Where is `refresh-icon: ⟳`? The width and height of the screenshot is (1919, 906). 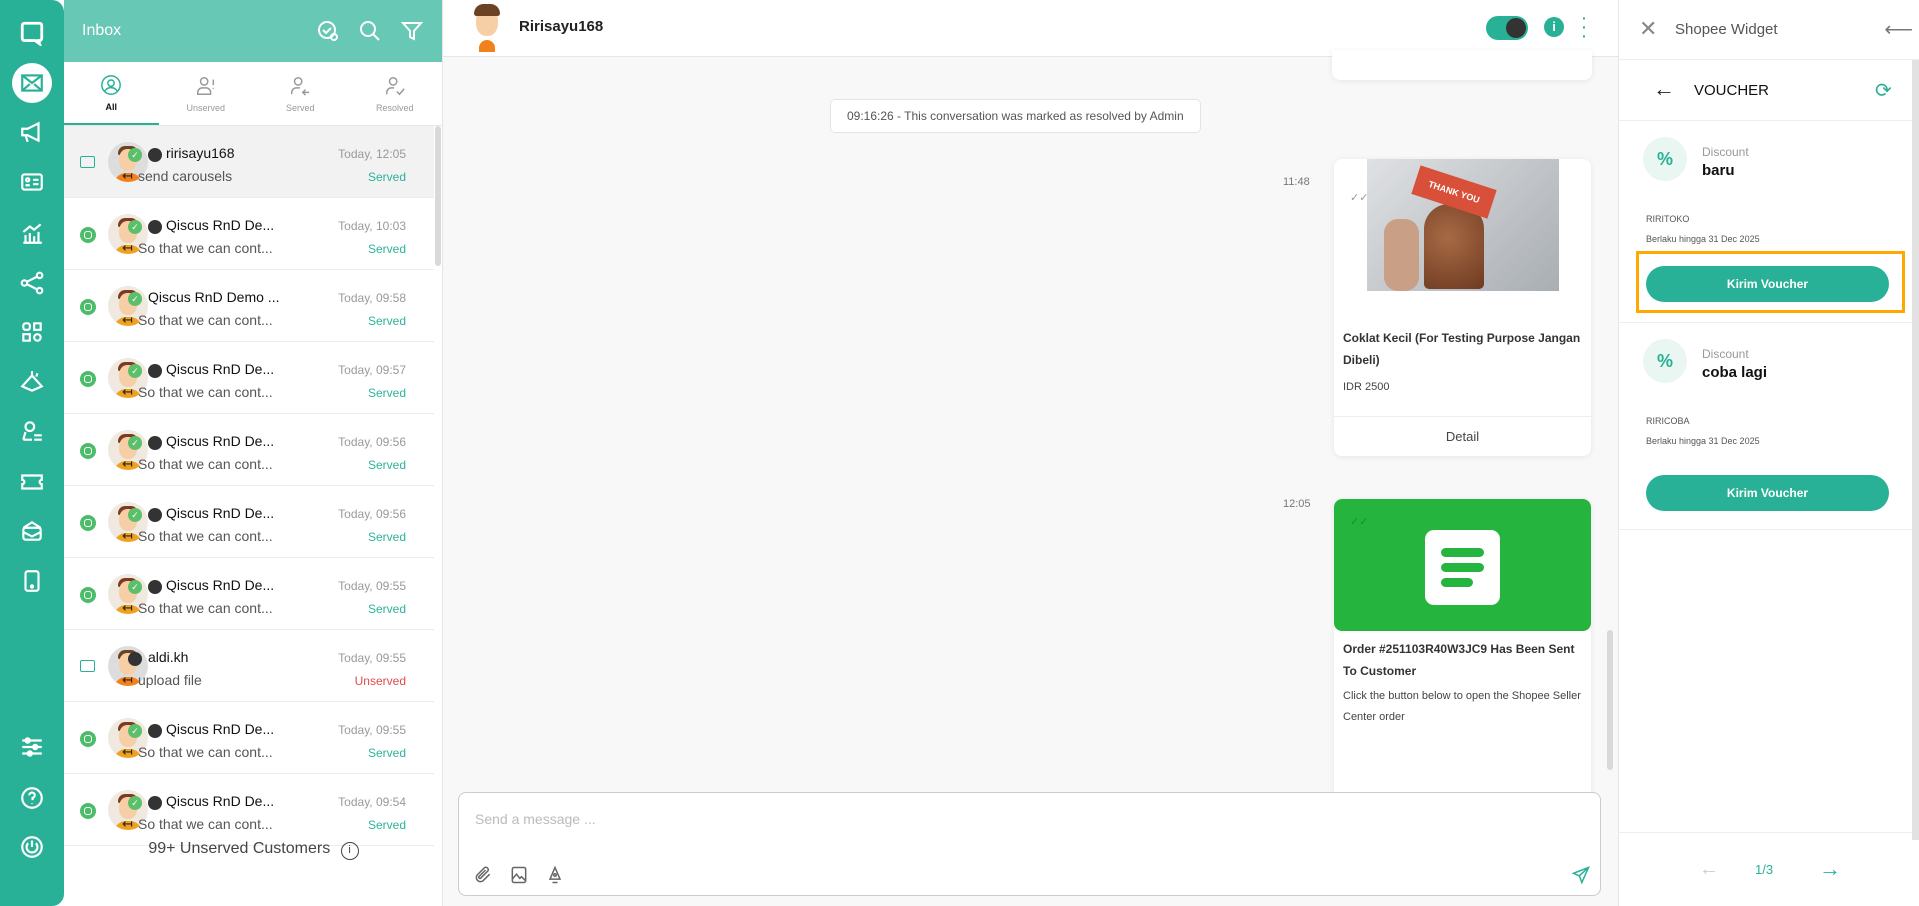
refresh-icon: ⟳ is located at coordinates (1883, 90).